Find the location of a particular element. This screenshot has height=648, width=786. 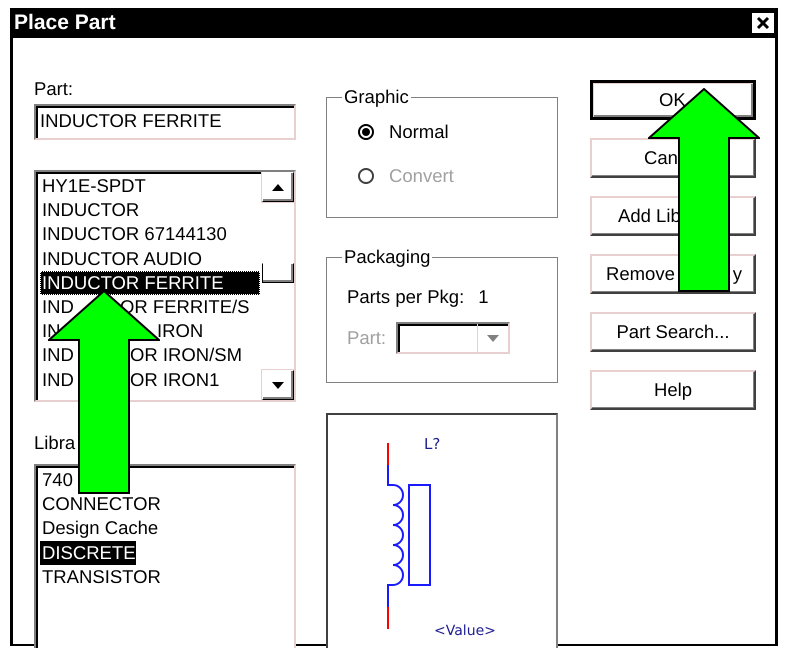

up-triangle-icon is located at coordinates (278, 187).